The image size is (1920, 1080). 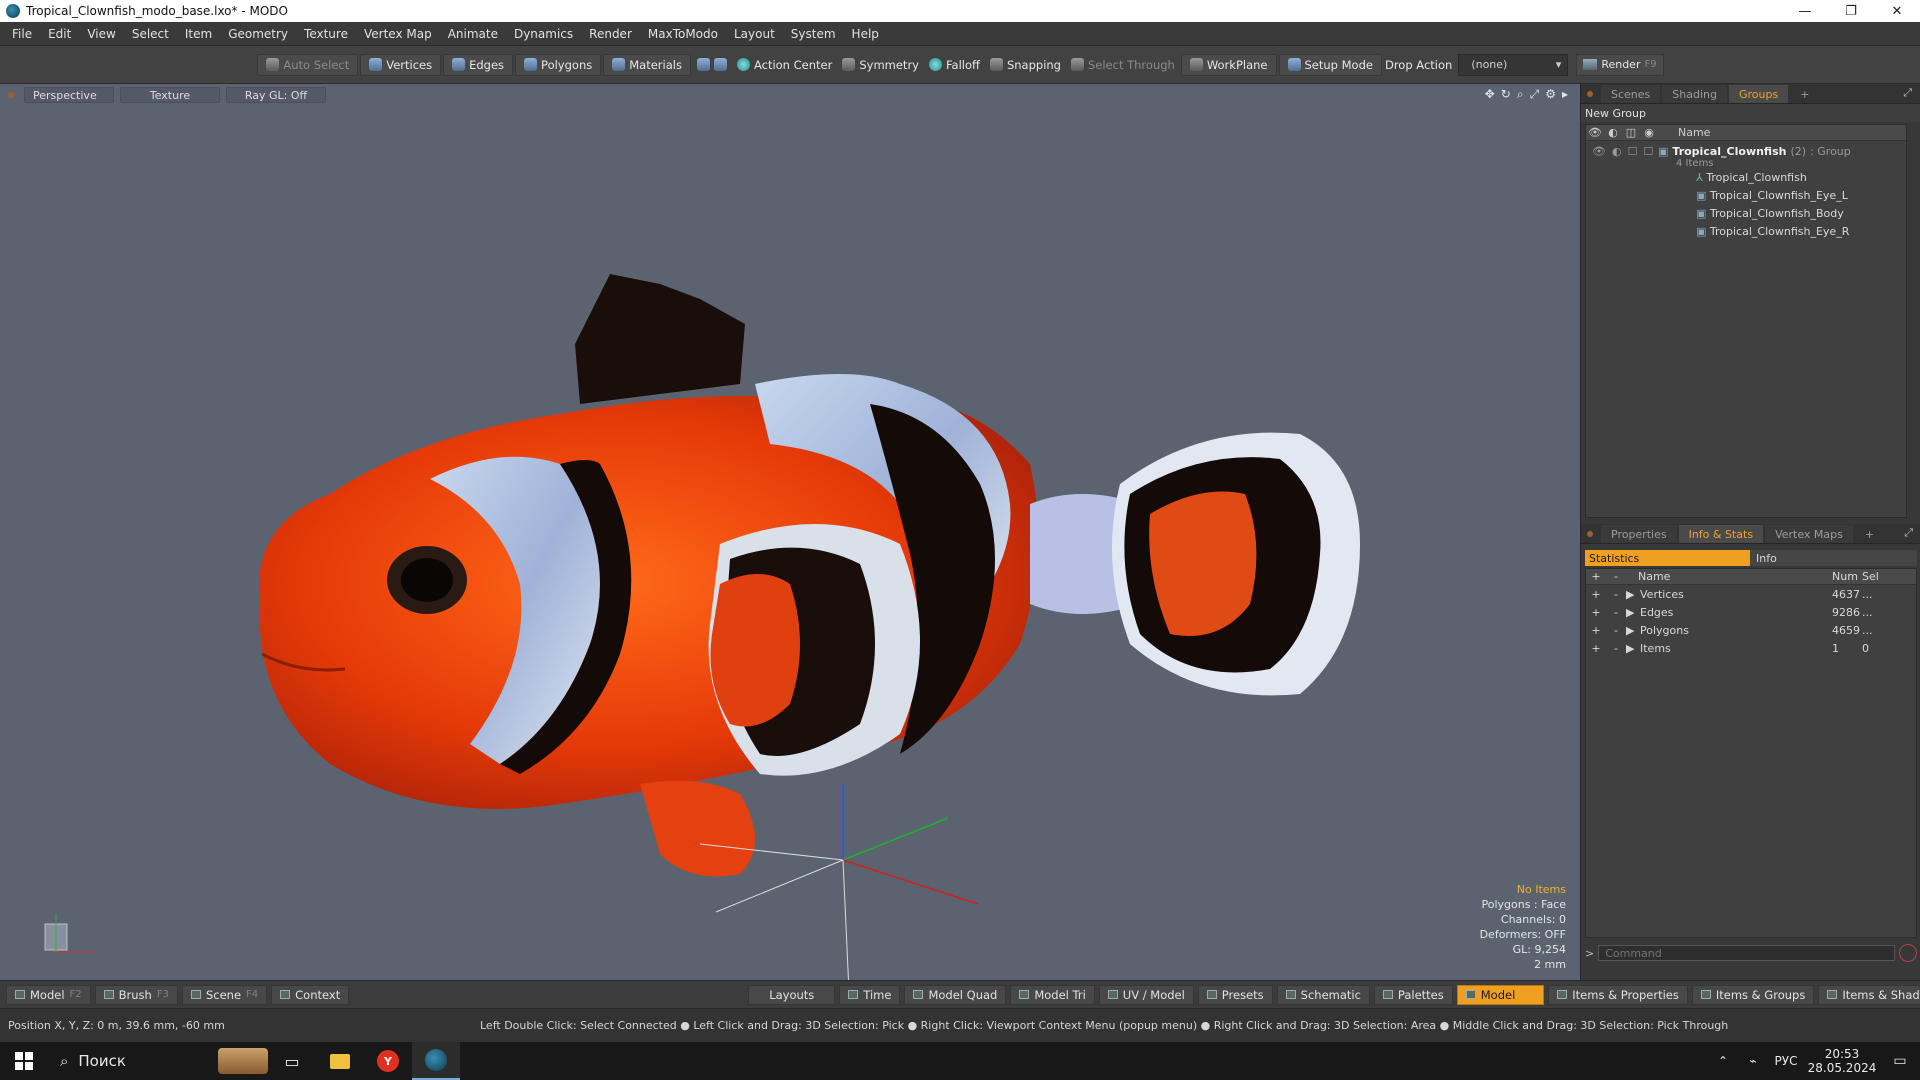 I want to click on table-row: + - ▶ Items 1 0, so click(x=1751, y=648).